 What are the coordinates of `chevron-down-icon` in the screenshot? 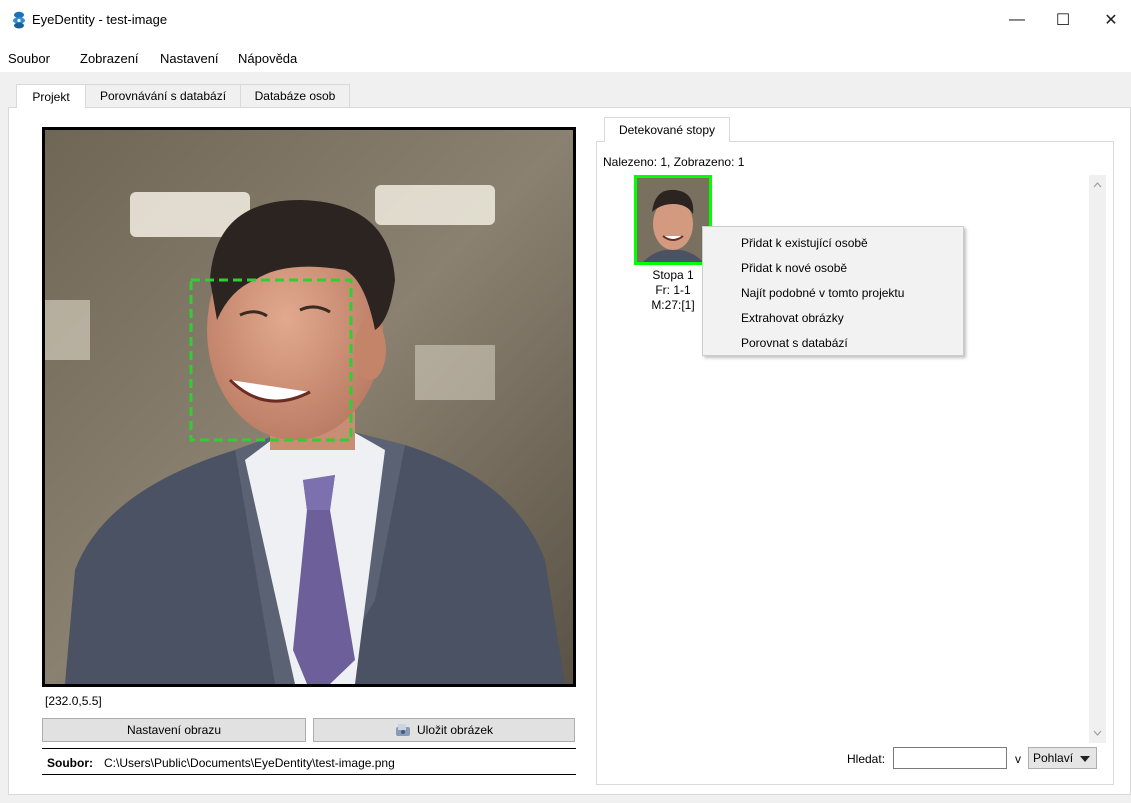 It's located at (1085, 759).